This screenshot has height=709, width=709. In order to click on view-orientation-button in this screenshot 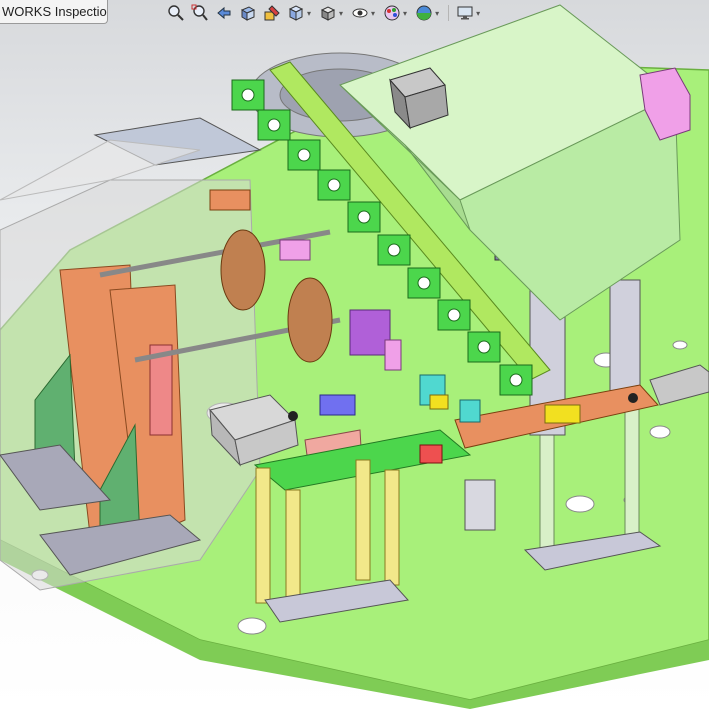, I will do `click(296, 13)`.